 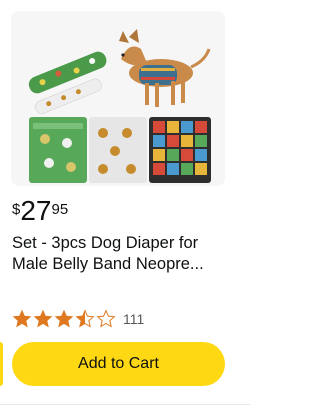 I want to click on rating-count: 111, so click(x=133, y=319).